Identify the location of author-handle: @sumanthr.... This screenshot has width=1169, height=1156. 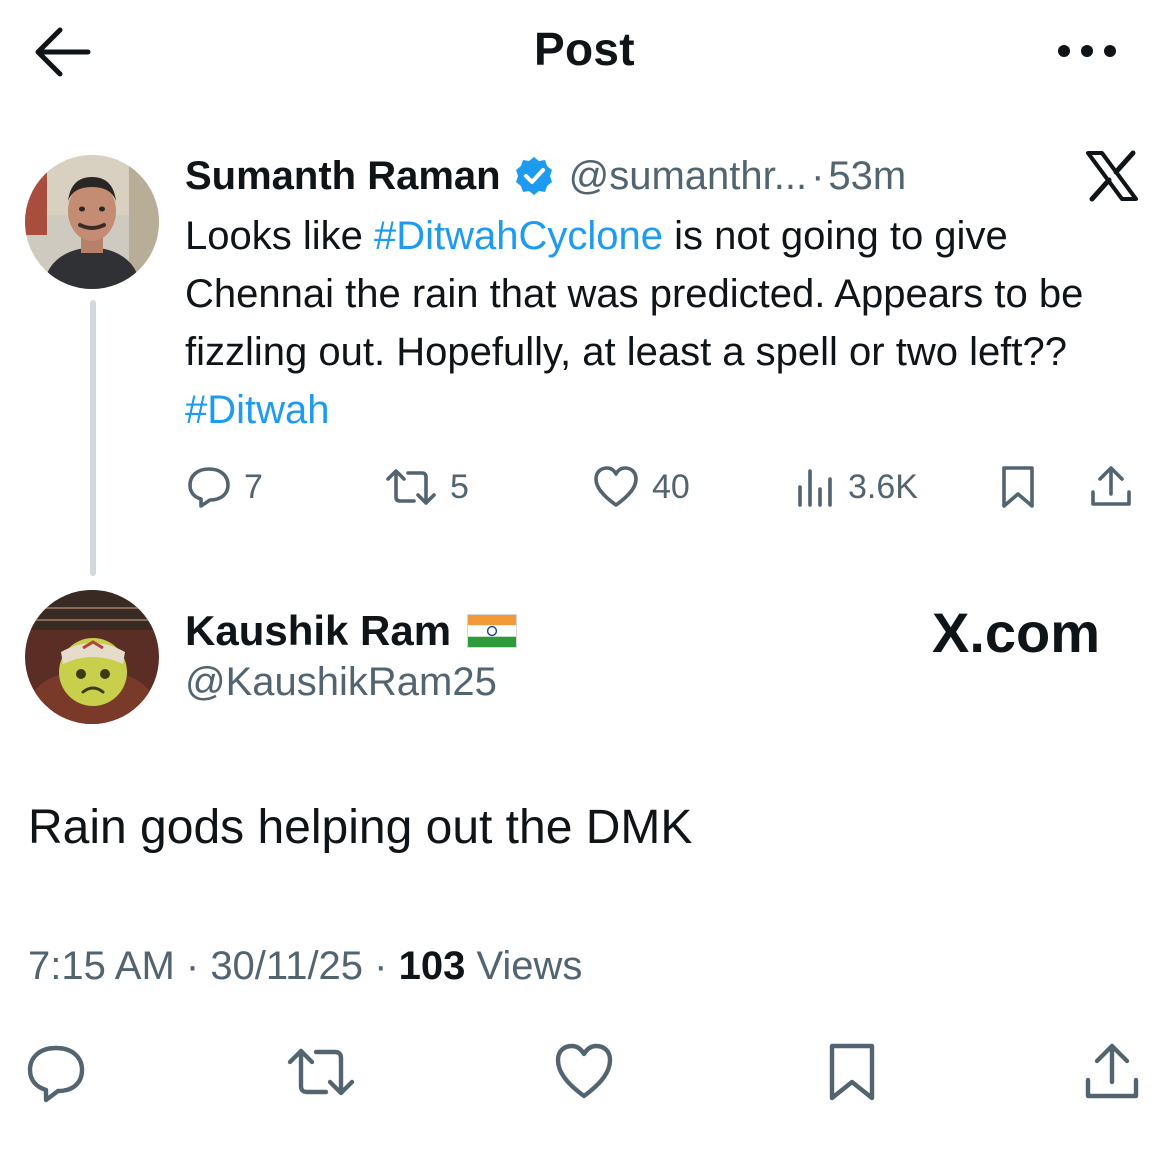
(688, 176).